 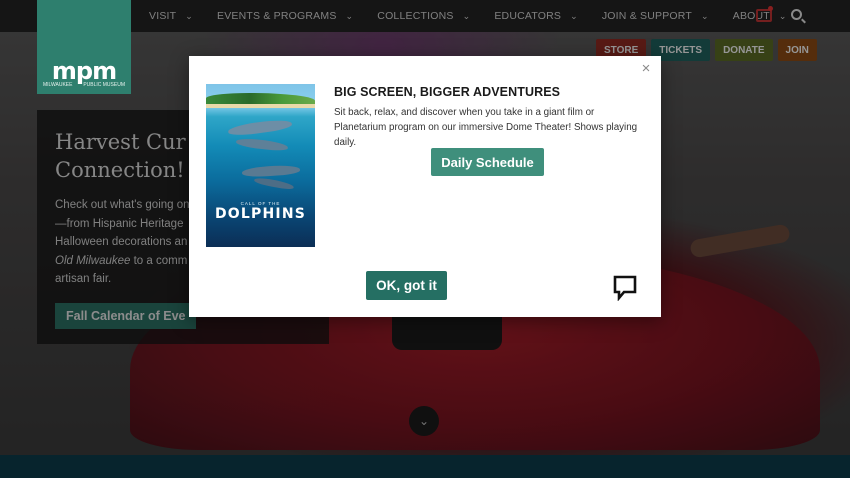 What do you see at coordinates (104, 85) in the screenshot?
I see `logo-sub-right: PUBLIC MUSEUM` at bounding box center [104, 85].